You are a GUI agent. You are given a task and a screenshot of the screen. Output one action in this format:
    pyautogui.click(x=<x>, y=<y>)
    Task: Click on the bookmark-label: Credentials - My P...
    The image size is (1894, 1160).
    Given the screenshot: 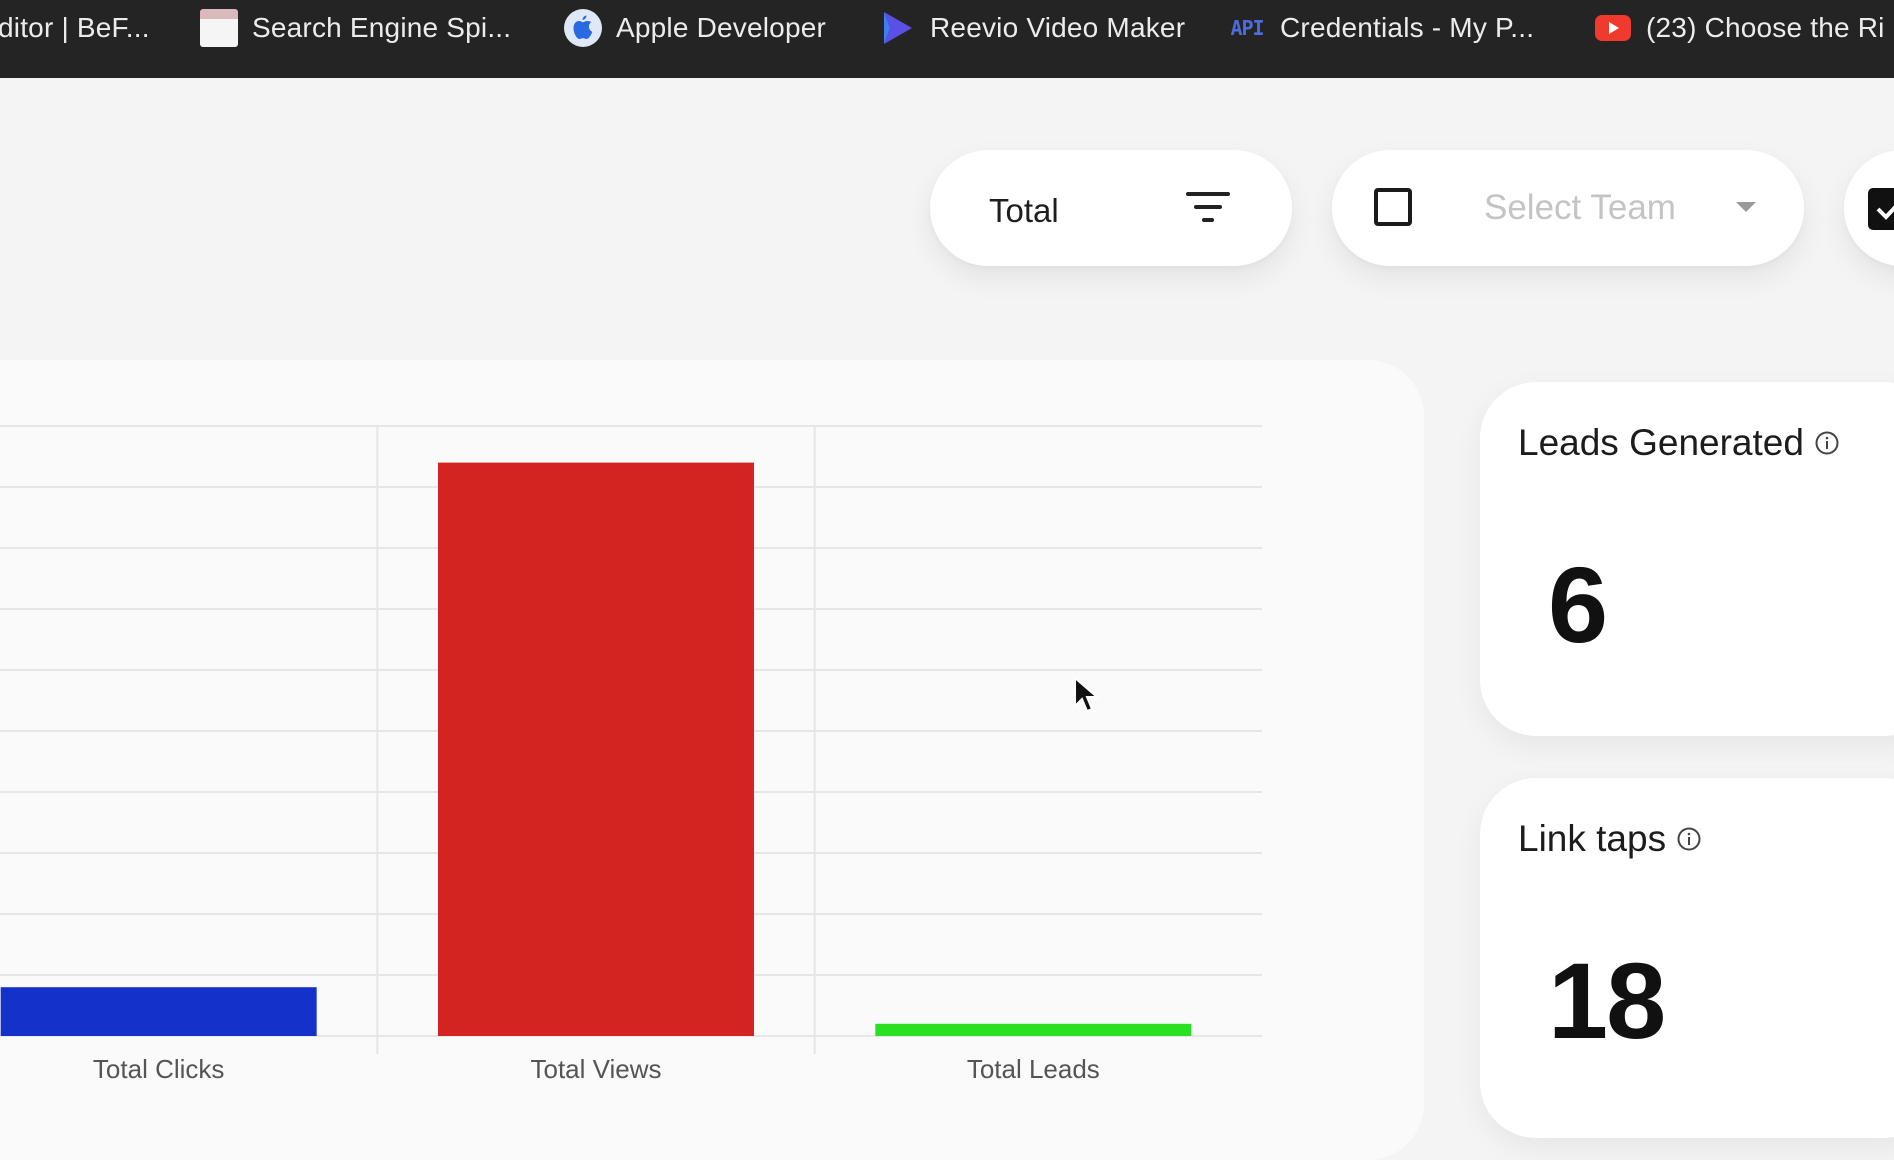 What is the action you would take?
    pyautogui.click(x=1407, y=27)
    